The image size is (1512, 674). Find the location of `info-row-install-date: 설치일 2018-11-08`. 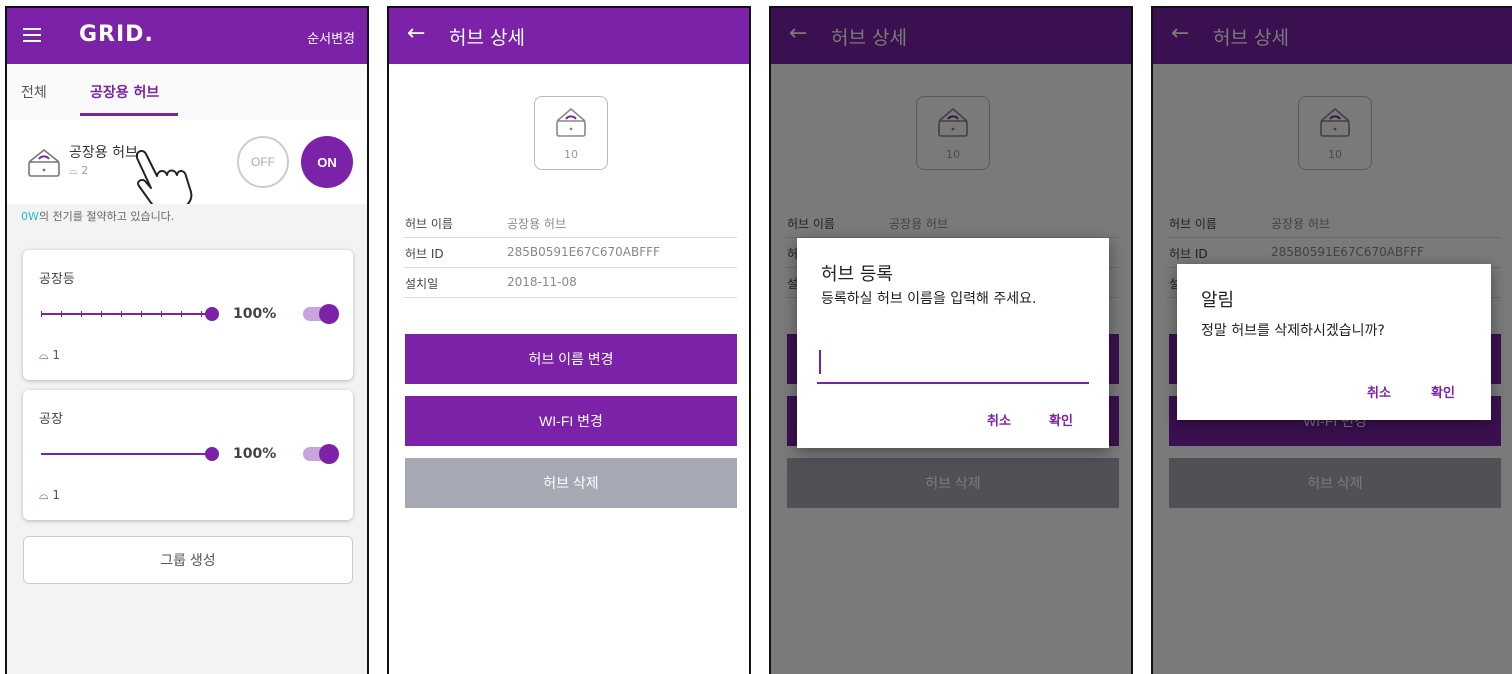

info-row-install-date: 설치일 2018-11-08 is located at coordinates (570, 283).